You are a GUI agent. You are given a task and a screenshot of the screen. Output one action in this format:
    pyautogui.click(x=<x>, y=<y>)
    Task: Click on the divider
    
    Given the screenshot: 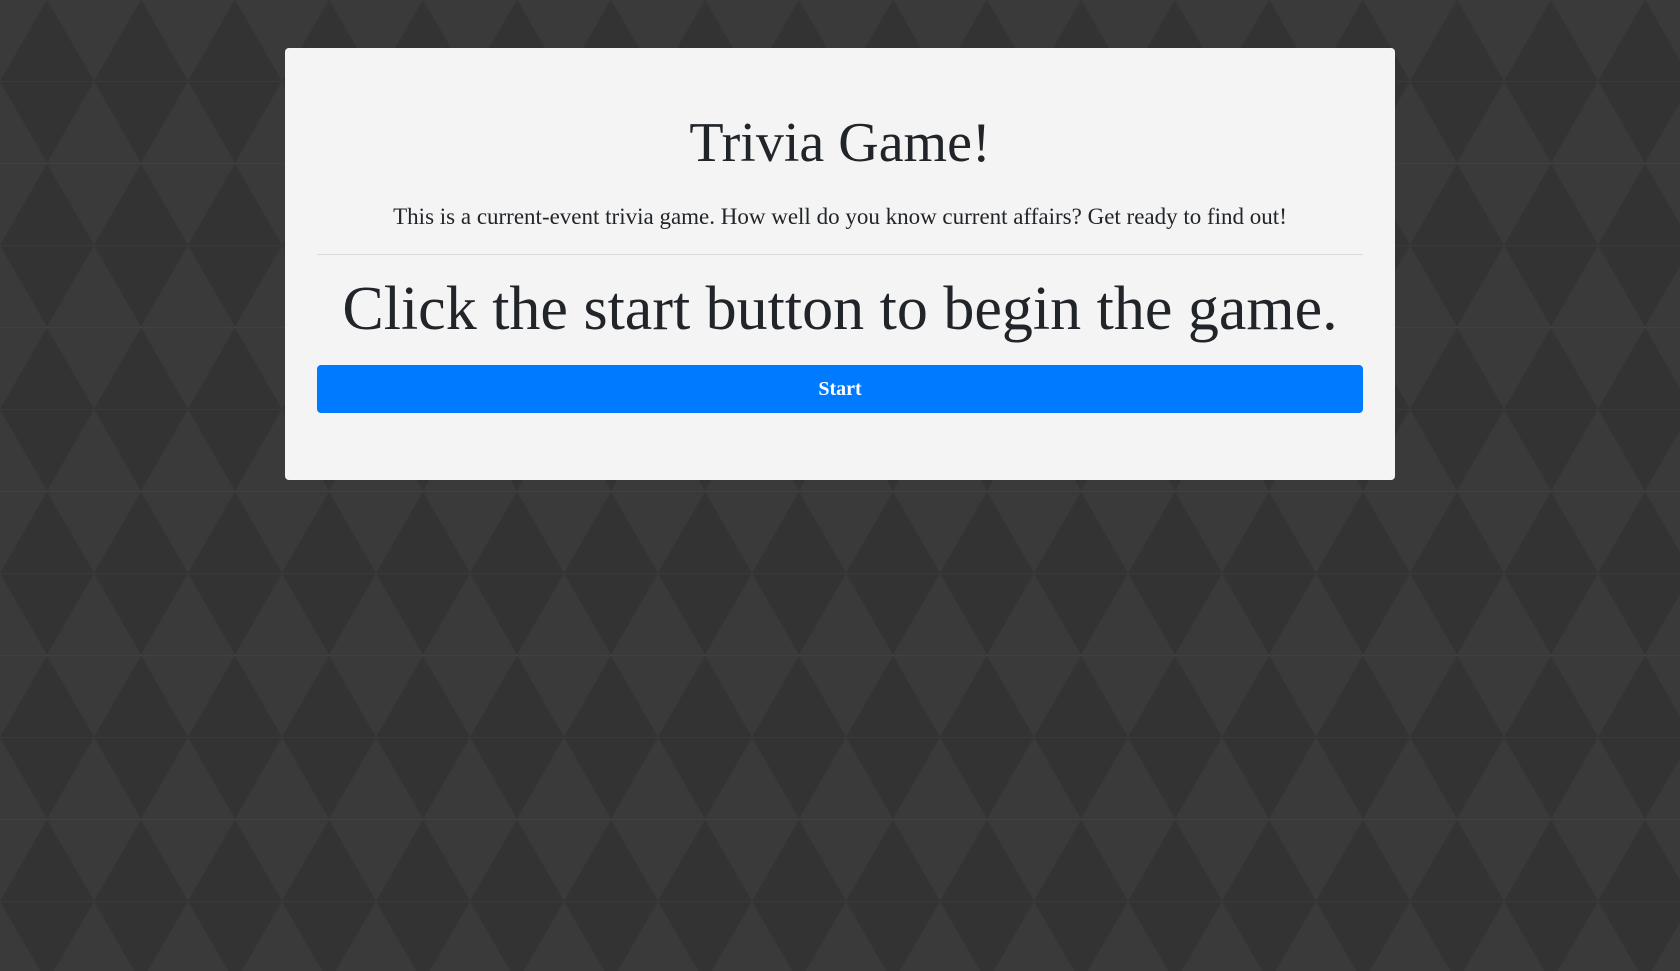 What is the action you would take?
    pyautogui.click(x=840, y=254)
    